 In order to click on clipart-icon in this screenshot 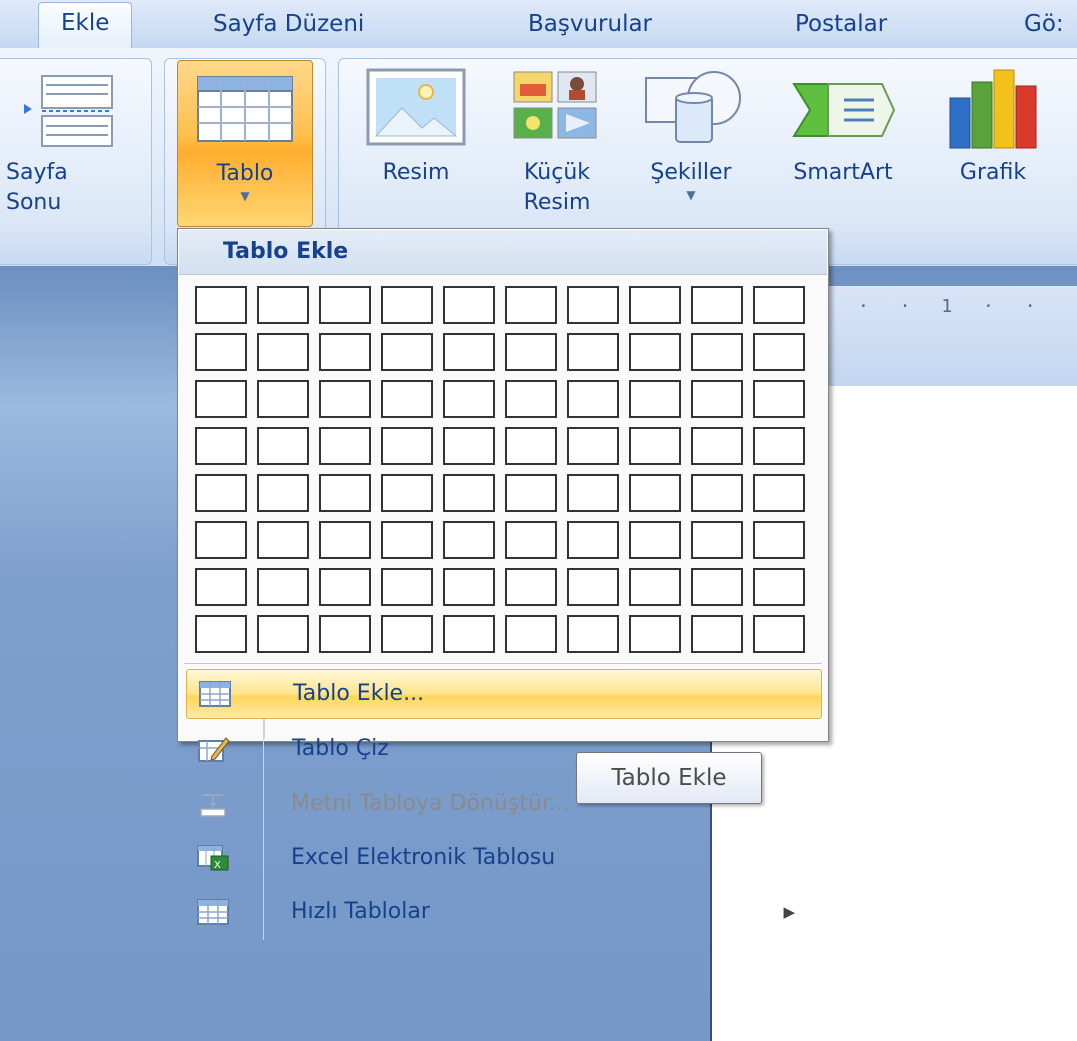, I will do `click(555, 105)`.